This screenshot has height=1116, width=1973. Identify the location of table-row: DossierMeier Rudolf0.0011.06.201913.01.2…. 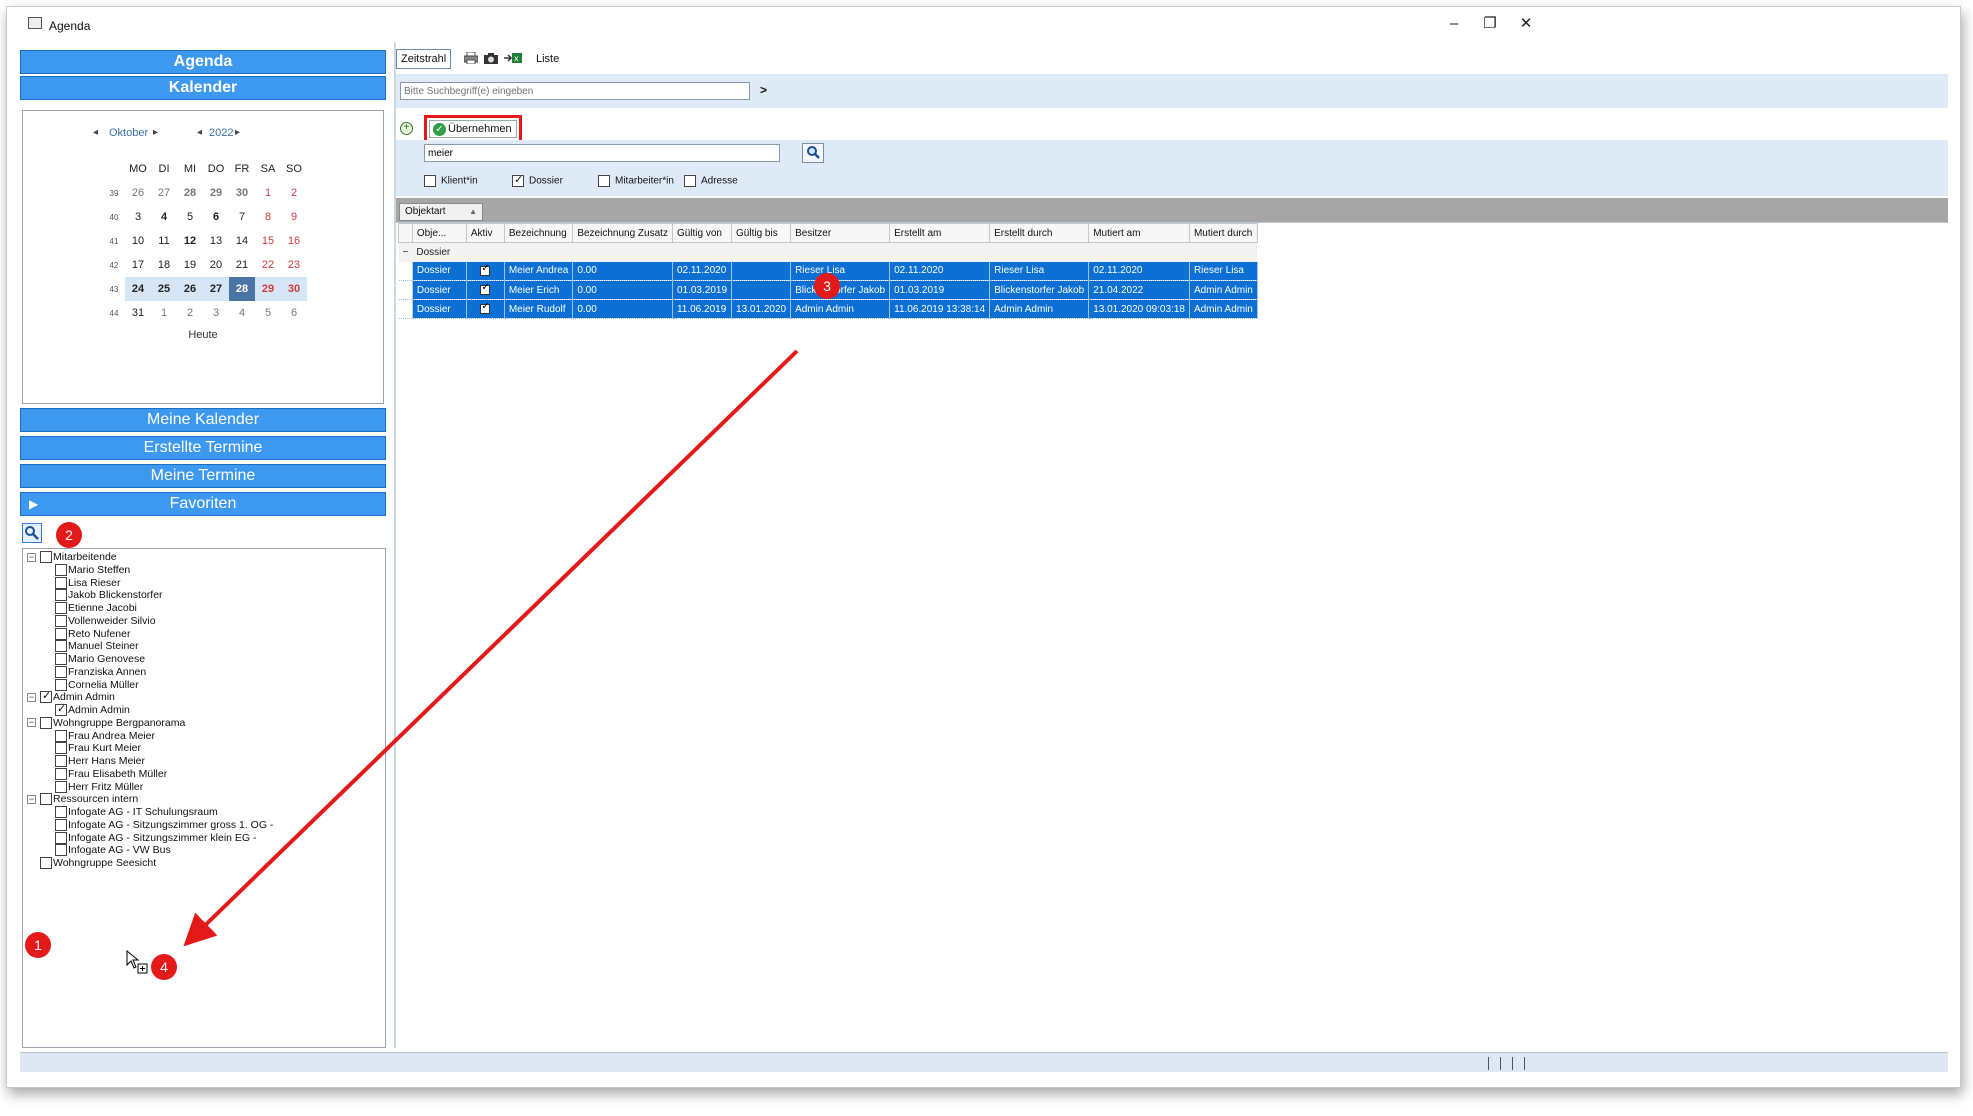
(828, 309).